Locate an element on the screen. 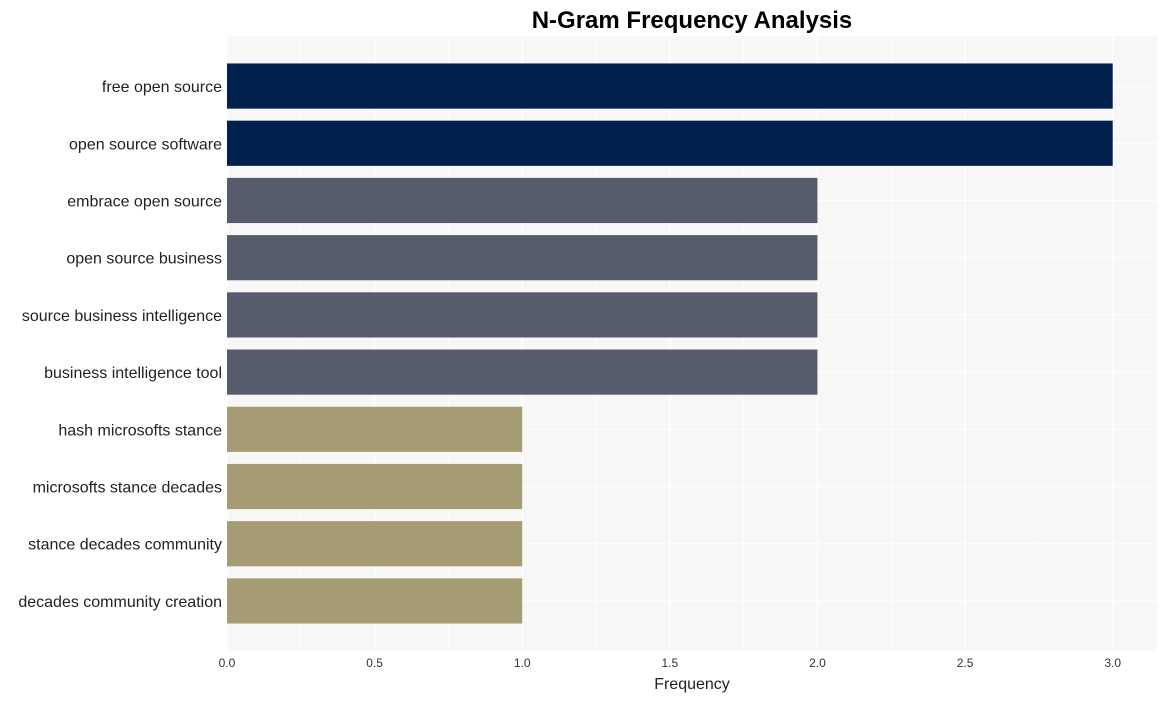 The width and height of the screenshot is (1167, 701). y-tick-label: source business intelligence is located at coordinates (122, 316).